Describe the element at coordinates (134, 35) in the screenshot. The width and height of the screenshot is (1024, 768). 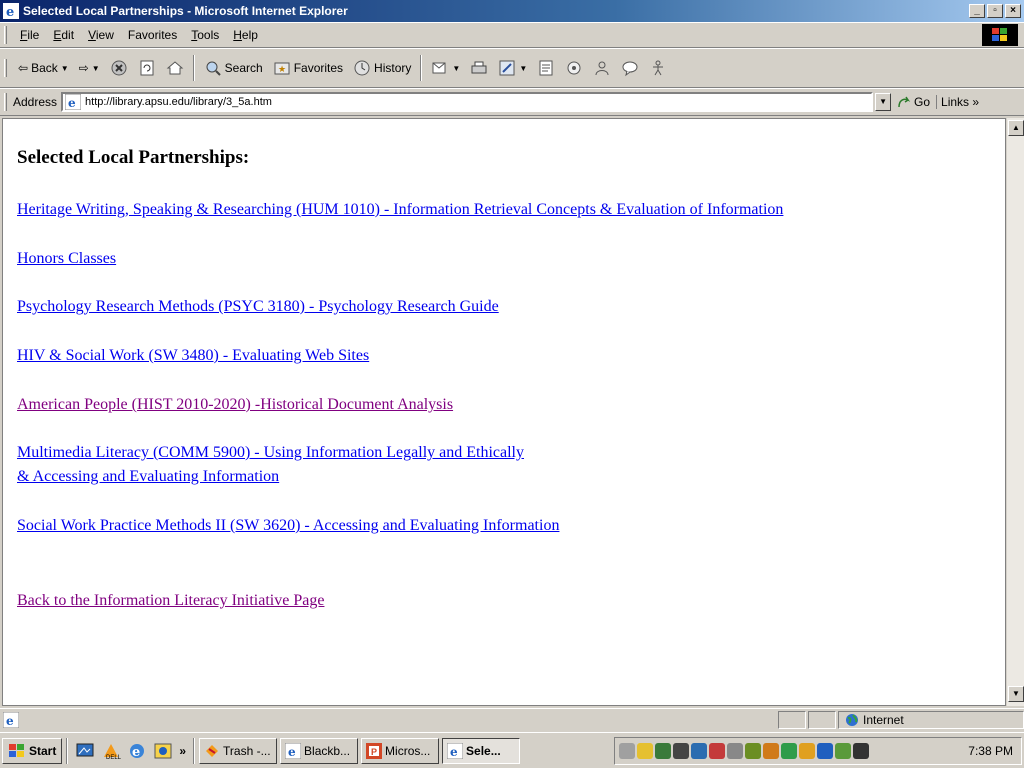
I see `menu-favorites-key: Fa` at that location.